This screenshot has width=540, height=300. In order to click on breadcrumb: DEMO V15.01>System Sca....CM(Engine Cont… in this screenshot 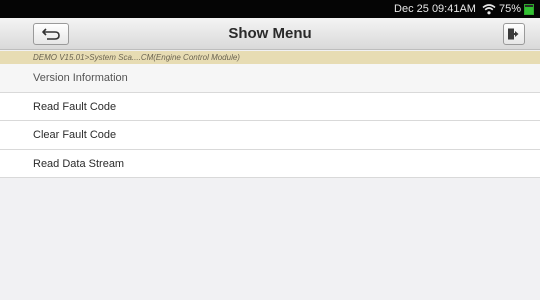, I will do `click(270, 57)`.